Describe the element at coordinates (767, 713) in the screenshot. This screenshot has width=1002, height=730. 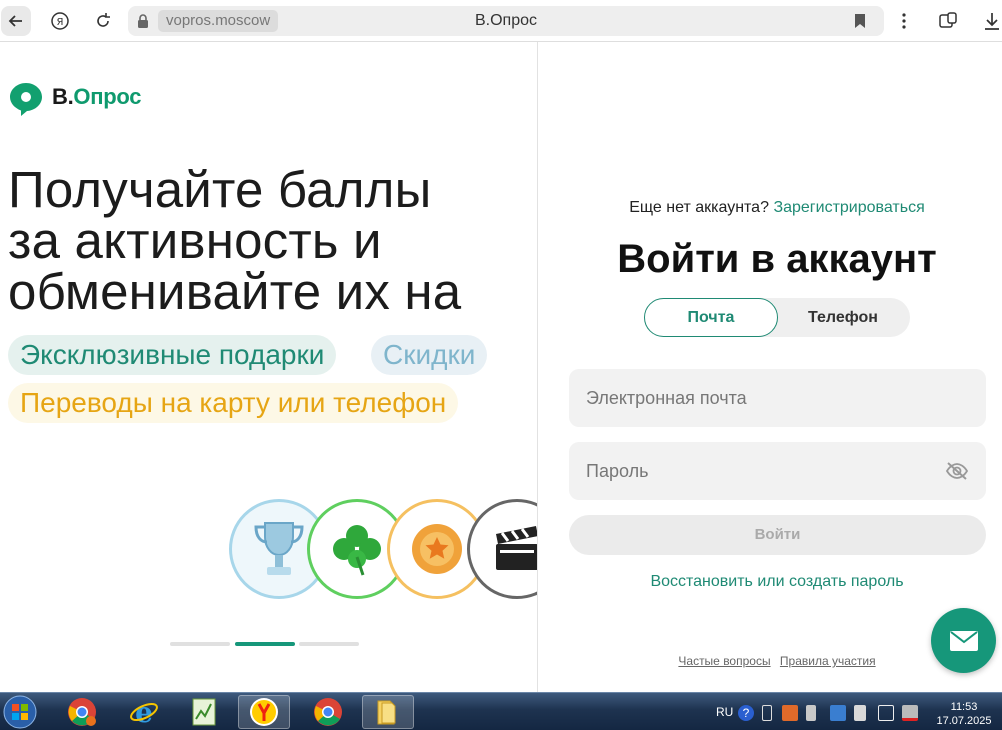
I see `network-icon` at that location.